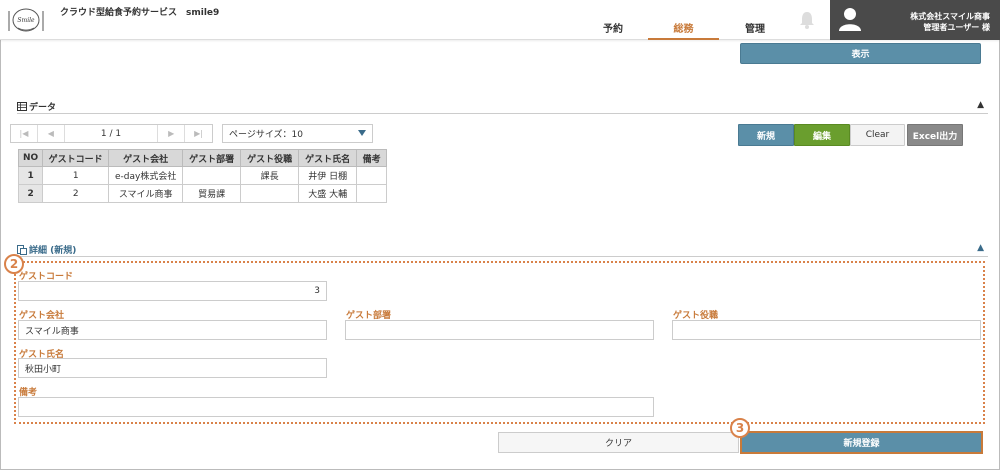  I want to click on nav-general-affairs: 総務, so click(683, 30).